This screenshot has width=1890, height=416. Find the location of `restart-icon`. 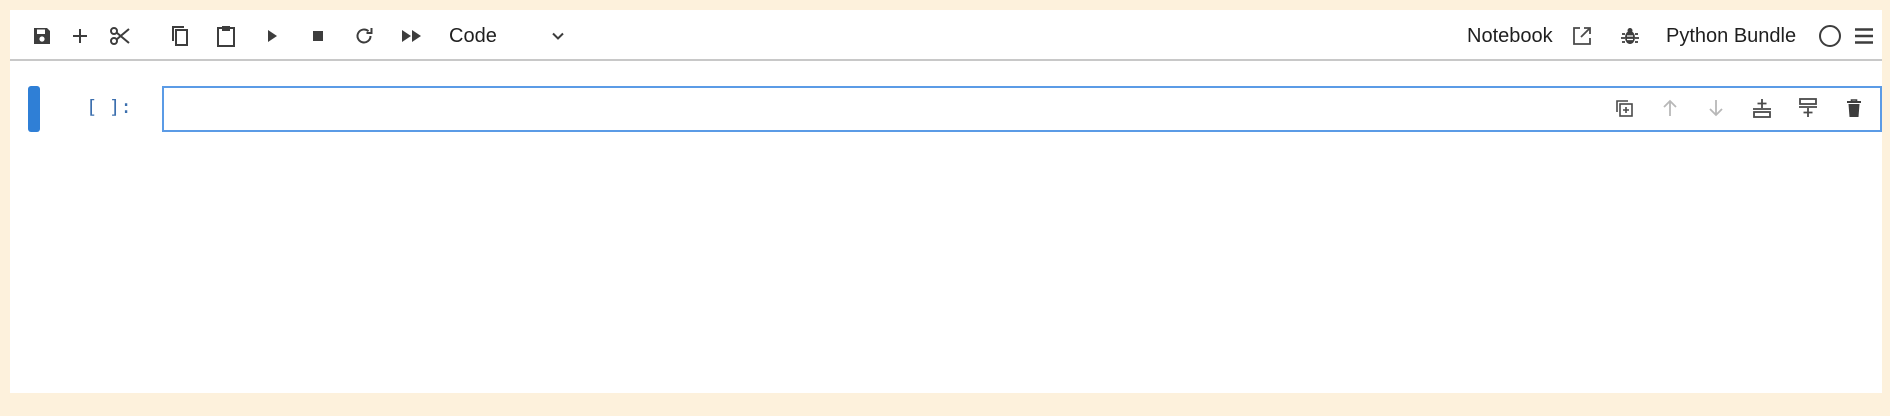

restart-icon is located at coordinates (364, 36).